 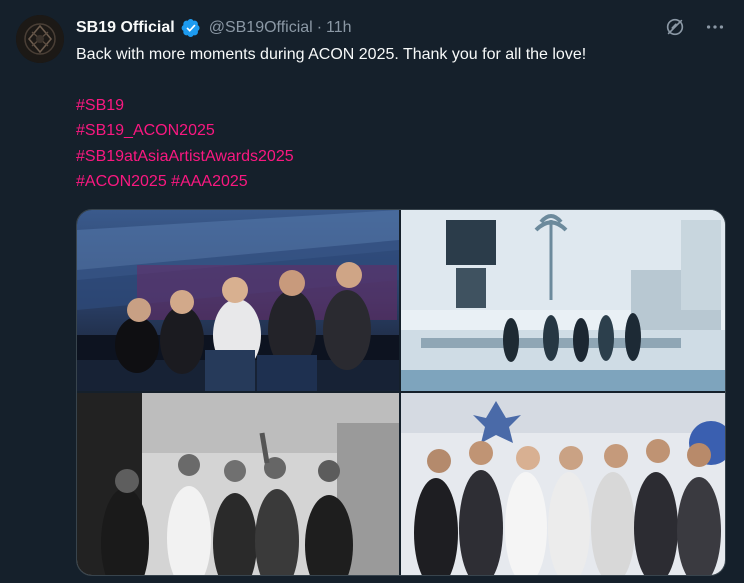 What do you see at coordinates (695, 27) in the screenshot?
I see `tweet-actions-top` at bounding box center [695, 27].